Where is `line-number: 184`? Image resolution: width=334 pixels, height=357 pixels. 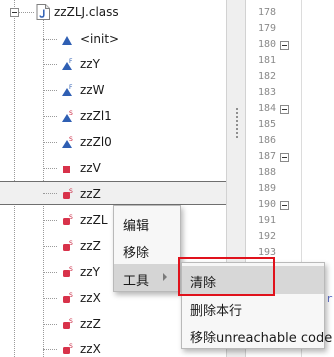
line-number: 184 is located at coordinates (267, 108).